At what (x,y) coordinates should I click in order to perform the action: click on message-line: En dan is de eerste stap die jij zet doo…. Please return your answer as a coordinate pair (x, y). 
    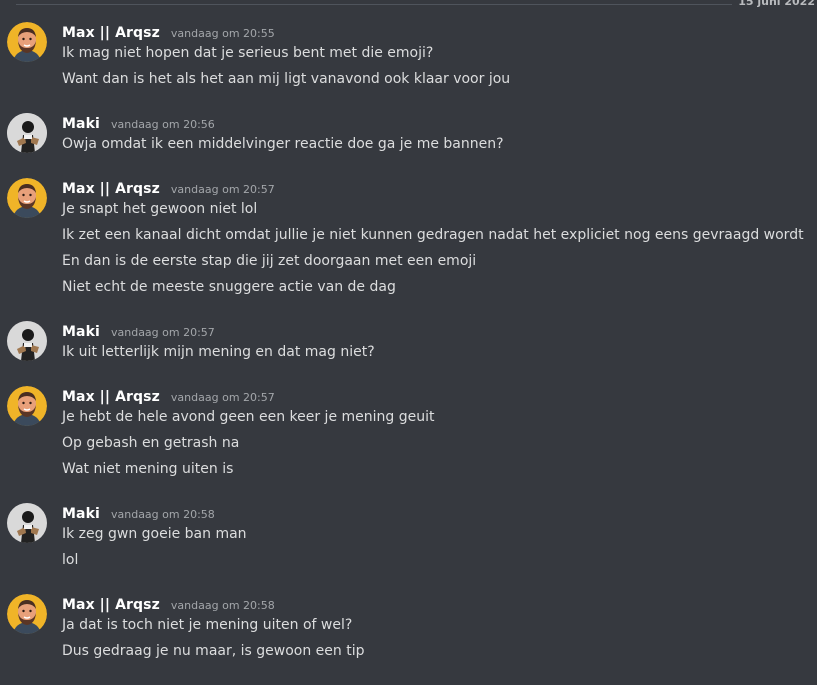
    Looking at the image, I should click on (269, 261).